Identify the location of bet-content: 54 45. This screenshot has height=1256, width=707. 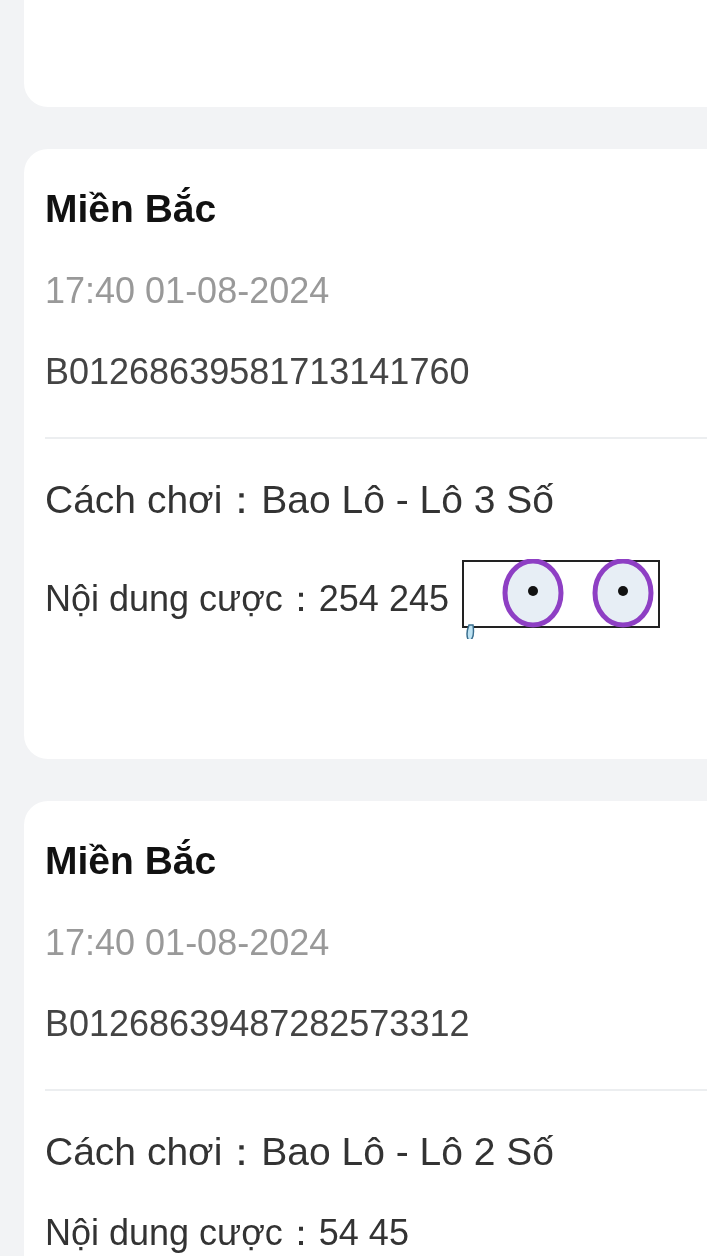
(363, 1233).